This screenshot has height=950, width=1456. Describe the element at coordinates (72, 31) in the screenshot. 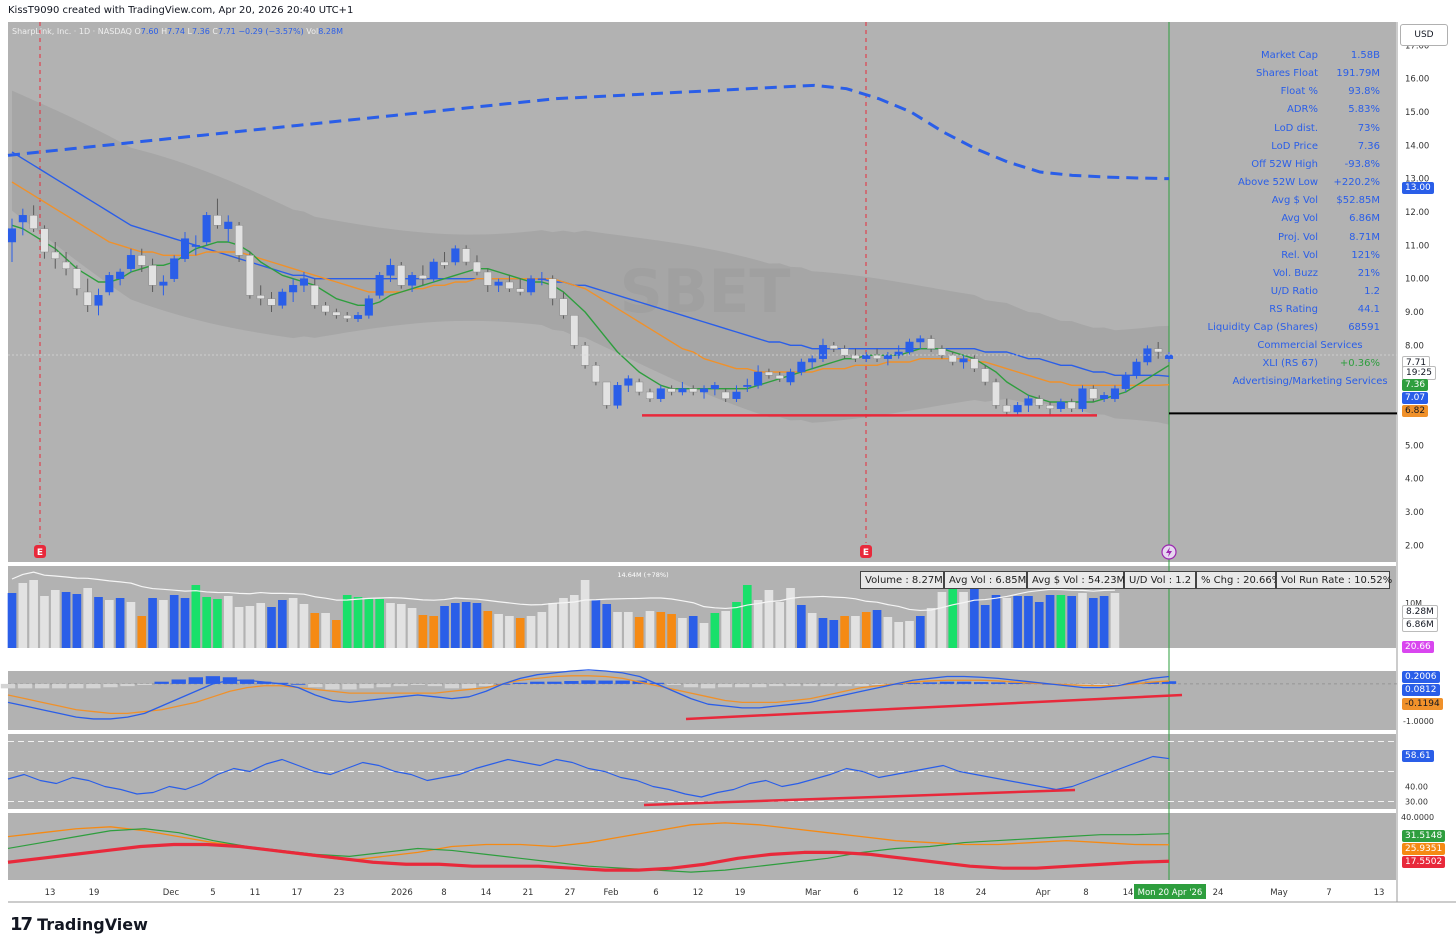

I see `symbol-line: SharpLink, Inc. · 1D · NASDAQ` at that location.